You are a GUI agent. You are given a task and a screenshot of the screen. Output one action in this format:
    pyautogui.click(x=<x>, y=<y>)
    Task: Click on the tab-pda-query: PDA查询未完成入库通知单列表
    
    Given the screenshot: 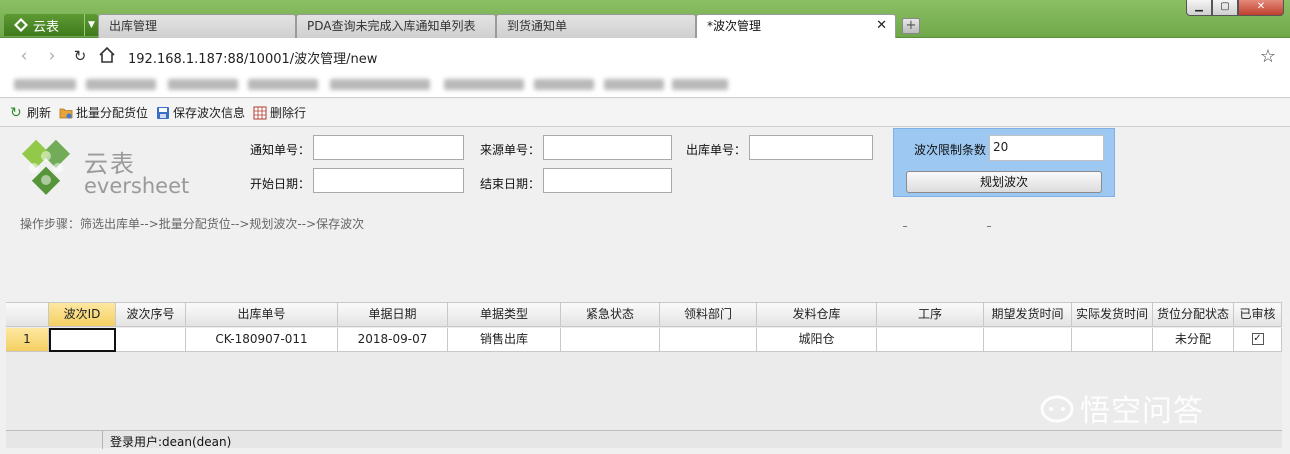 What is the action you would take?
    pyautogui.click(x=396, y=26)
    